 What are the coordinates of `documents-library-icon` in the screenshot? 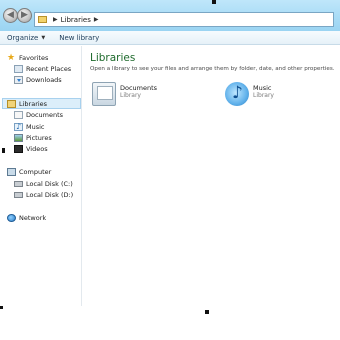 It's located at (104, 94).